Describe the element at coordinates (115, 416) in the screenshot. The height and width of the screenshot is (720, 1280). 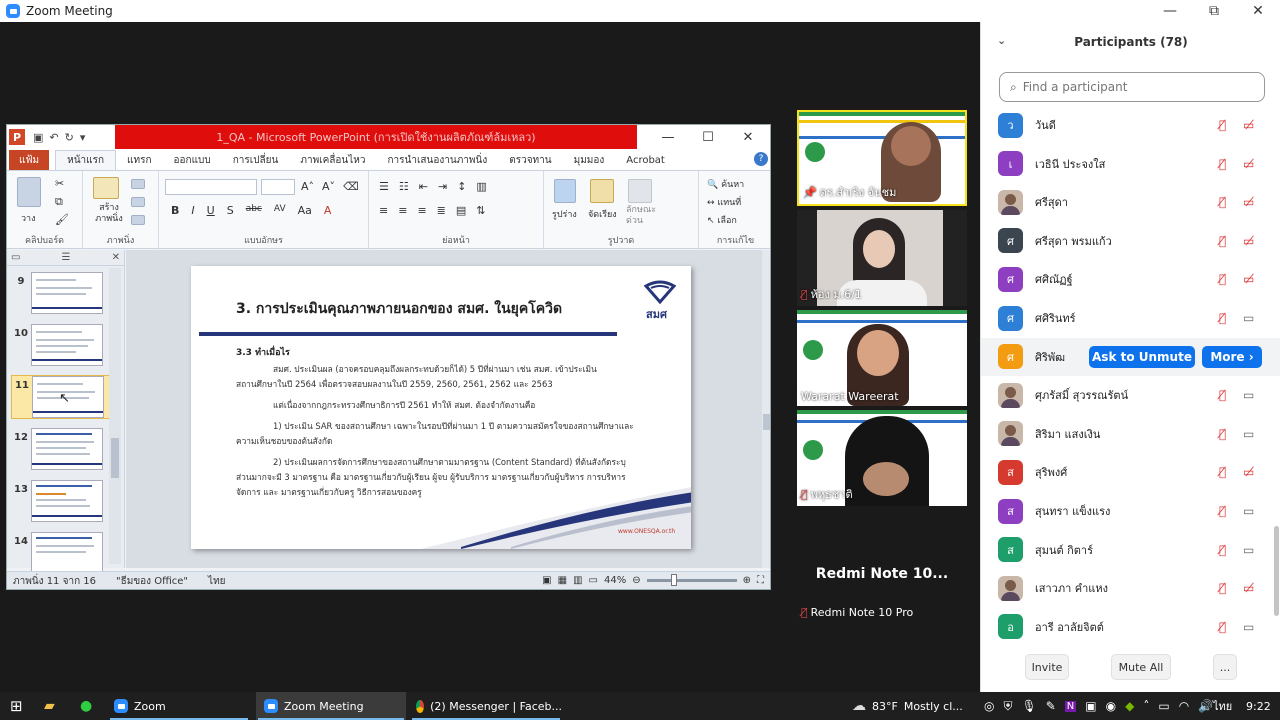
I see `thumbnails-scrollbar` at that location.